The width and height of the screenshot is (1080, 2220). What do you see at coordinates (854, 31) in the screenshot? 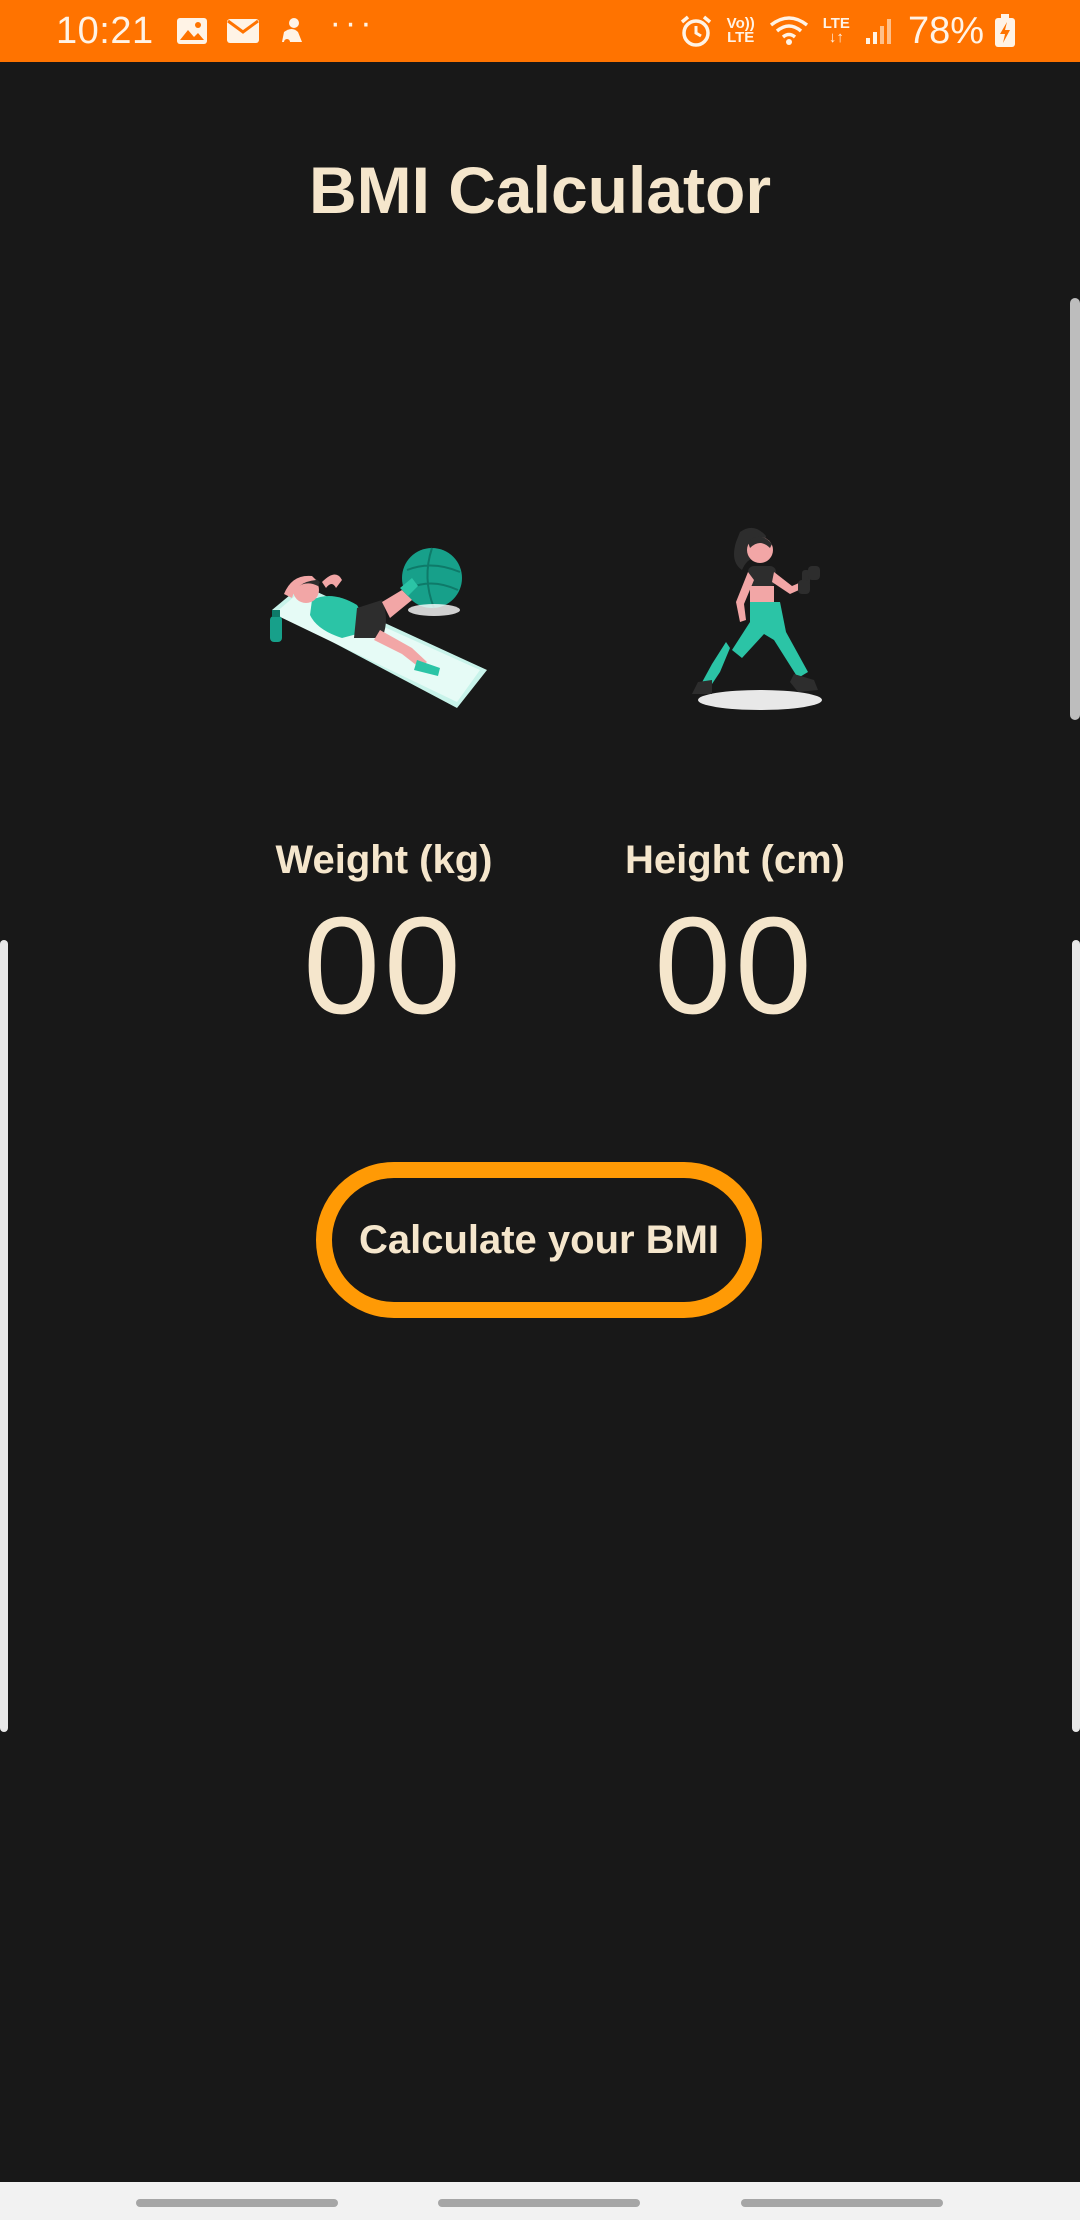
I see `status-bar-right: Vo)) LTE LTE ↓↑ 78%` at bounding box center [854, 31].